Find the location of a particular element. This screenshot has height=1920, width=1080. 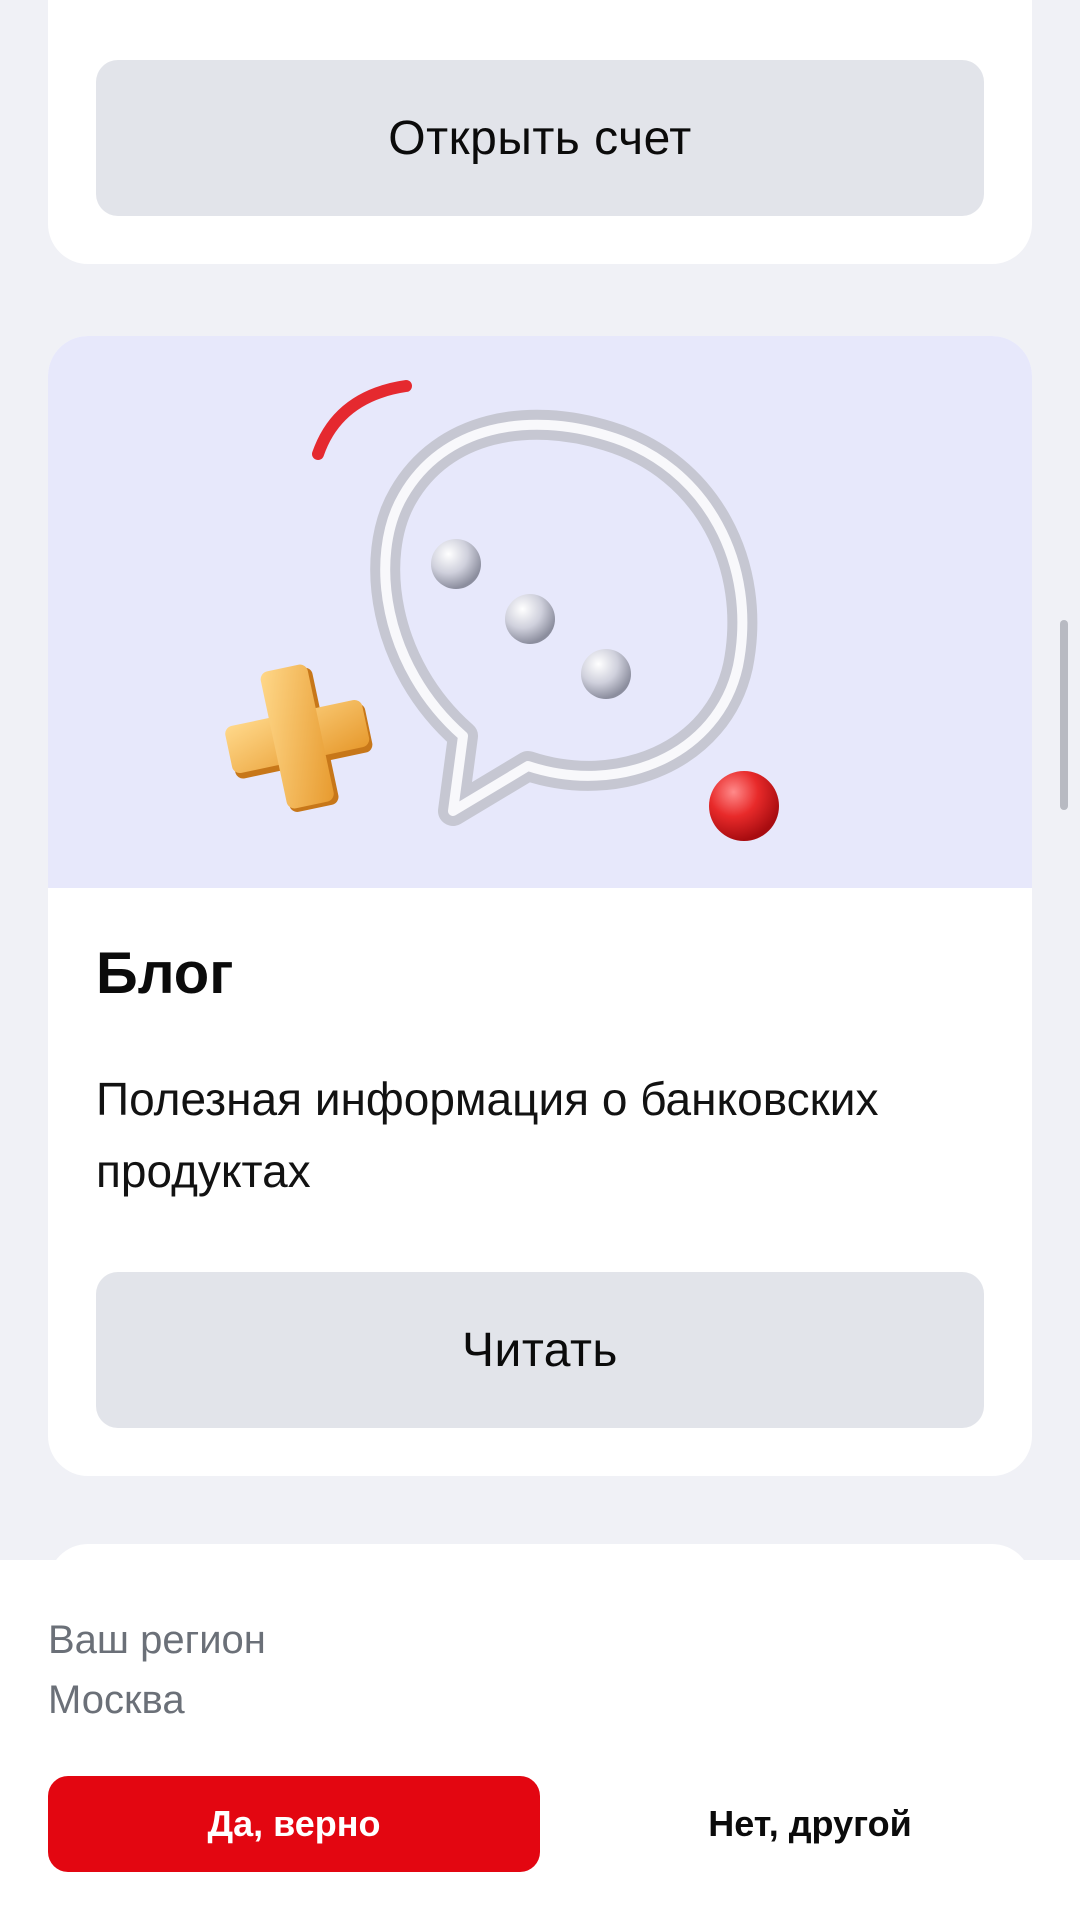

scrollbar is located at coordinates (1064, 715).